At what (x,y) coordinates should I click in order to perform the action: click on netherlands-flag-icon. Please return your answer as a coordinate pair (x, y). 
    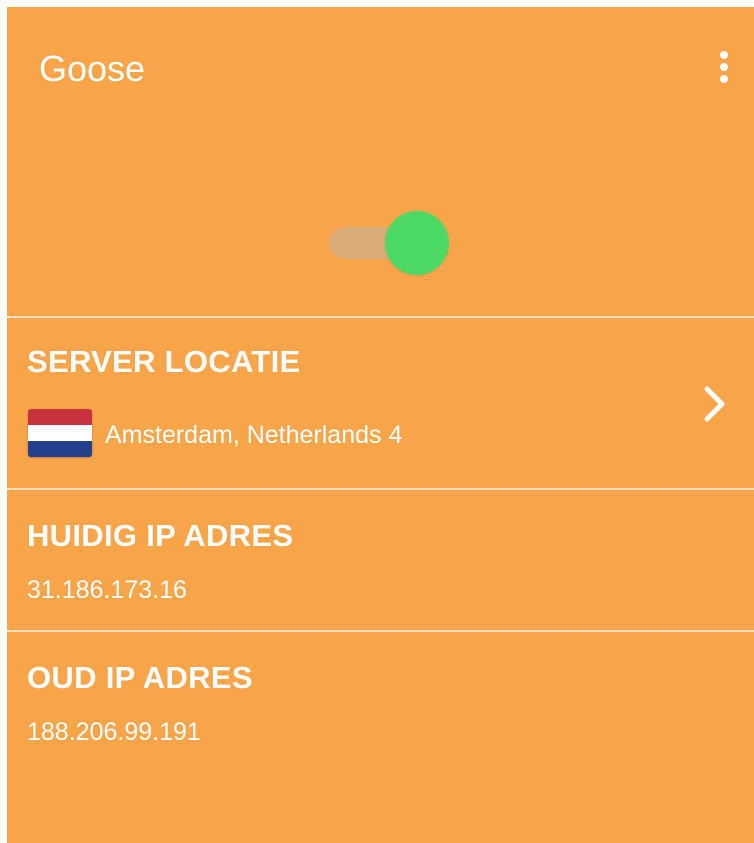
    Looking at the image, I should click on (60, 433).